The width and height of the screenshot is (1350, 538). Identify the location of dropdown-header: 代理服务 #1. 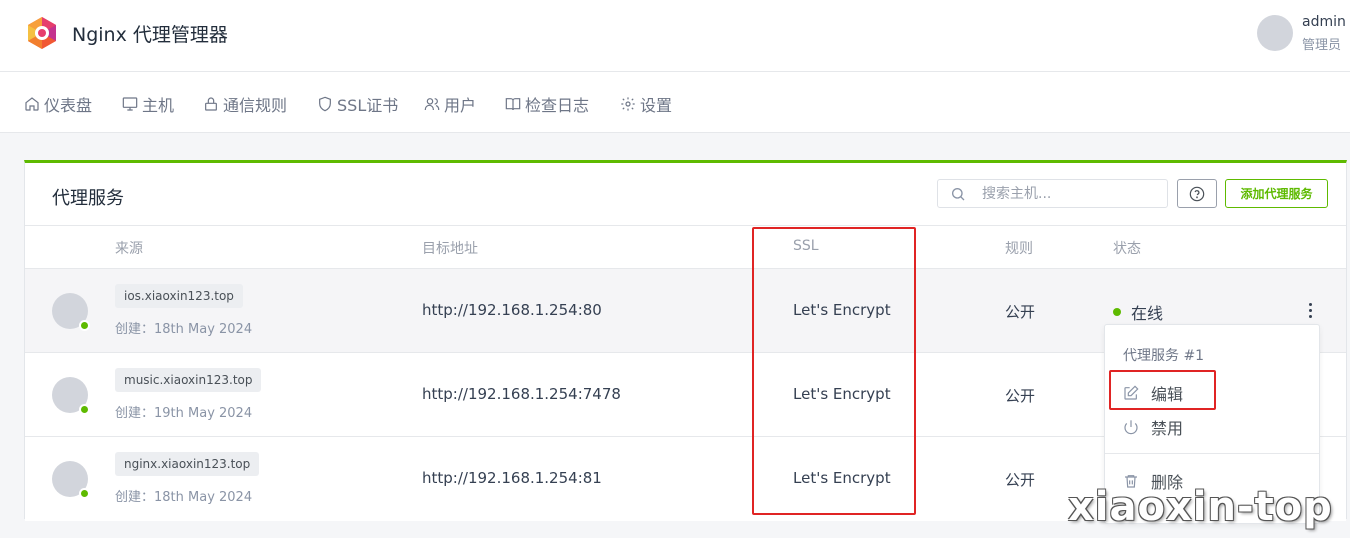
(1164, 356).